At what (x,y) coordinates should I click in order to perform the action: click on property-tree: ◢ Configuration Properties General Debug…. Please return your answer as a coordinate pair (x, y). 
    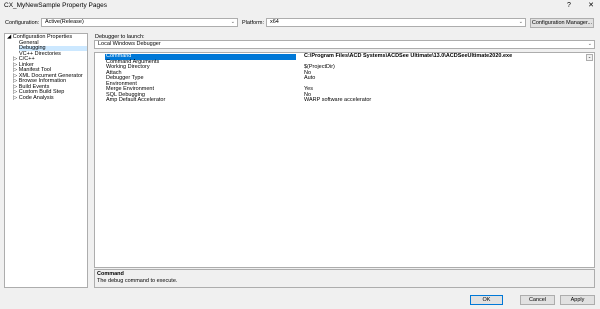
    Looking at the image, I should click on (46, 160).